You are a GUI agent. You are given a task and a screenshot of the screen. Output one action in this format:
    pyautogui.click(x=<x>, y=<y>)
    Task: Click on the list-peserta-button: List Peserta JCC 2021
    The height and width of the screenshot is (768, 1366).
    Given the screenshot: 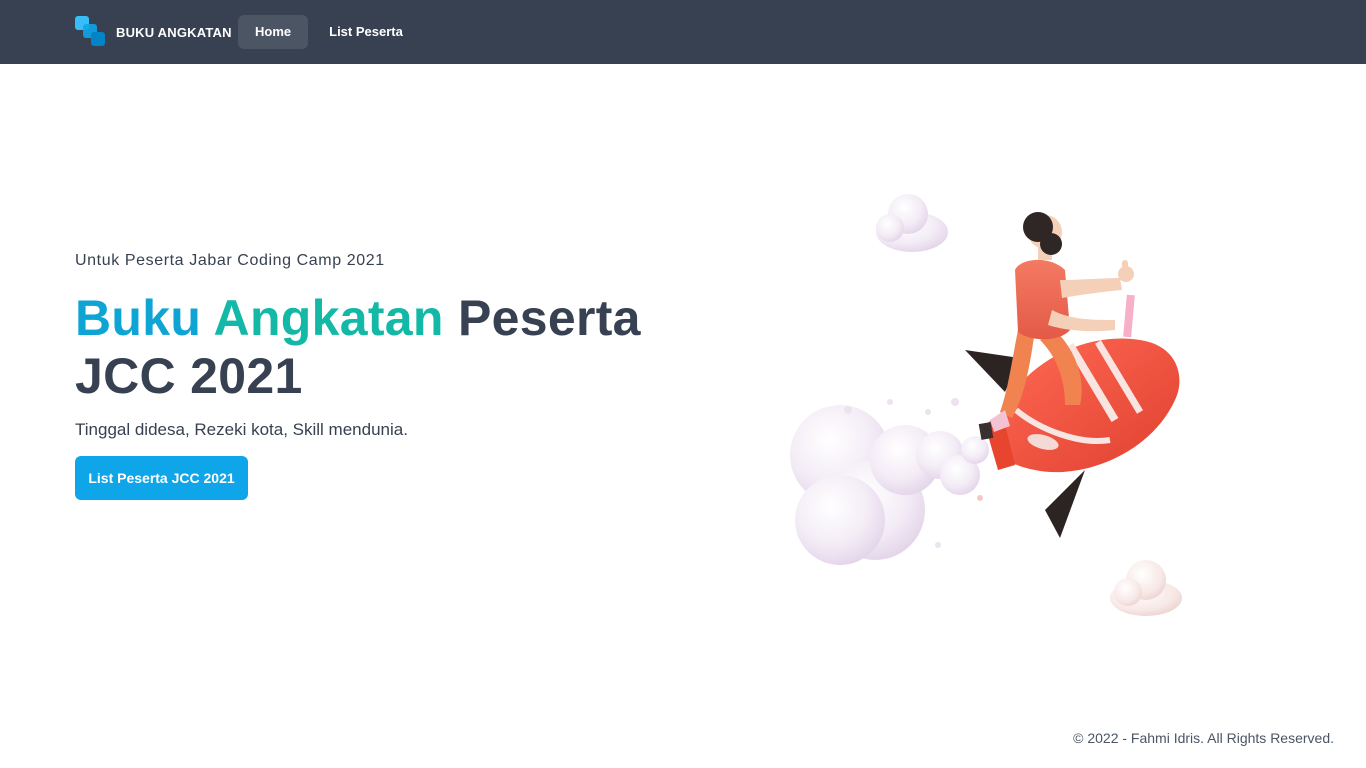 What is the action you would take?
    pyautogui.click(x=161, y=478)
    